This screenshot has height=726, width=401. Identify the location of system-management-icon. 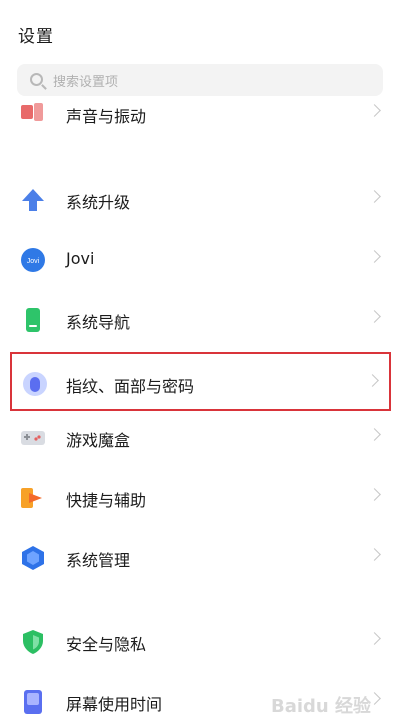
(33, 558).